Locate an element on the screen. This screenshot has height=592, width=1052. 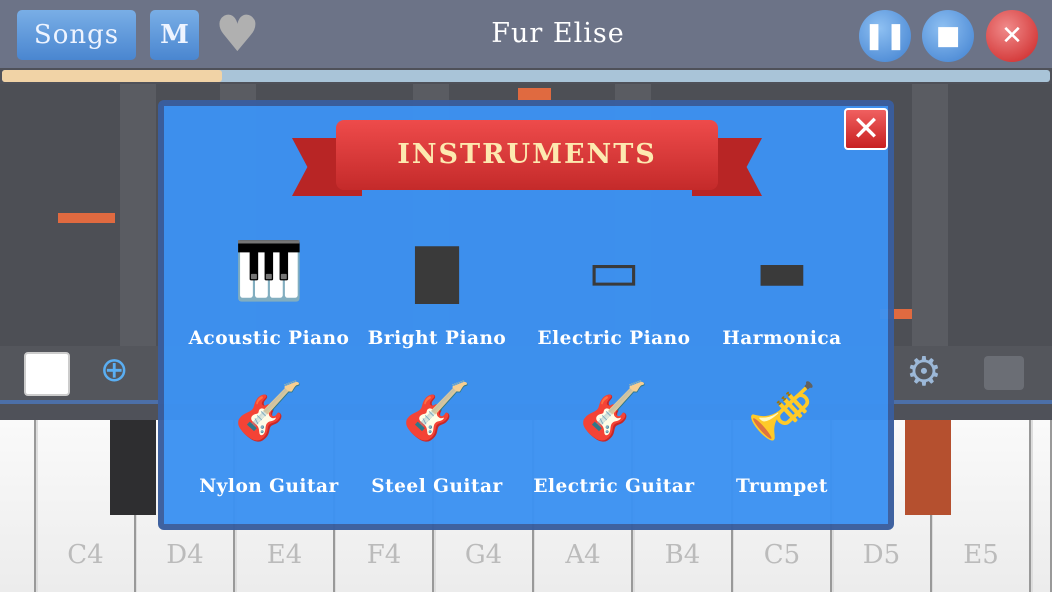
instrument-label: Nylon Guitar is located at coordinates (269, 486).